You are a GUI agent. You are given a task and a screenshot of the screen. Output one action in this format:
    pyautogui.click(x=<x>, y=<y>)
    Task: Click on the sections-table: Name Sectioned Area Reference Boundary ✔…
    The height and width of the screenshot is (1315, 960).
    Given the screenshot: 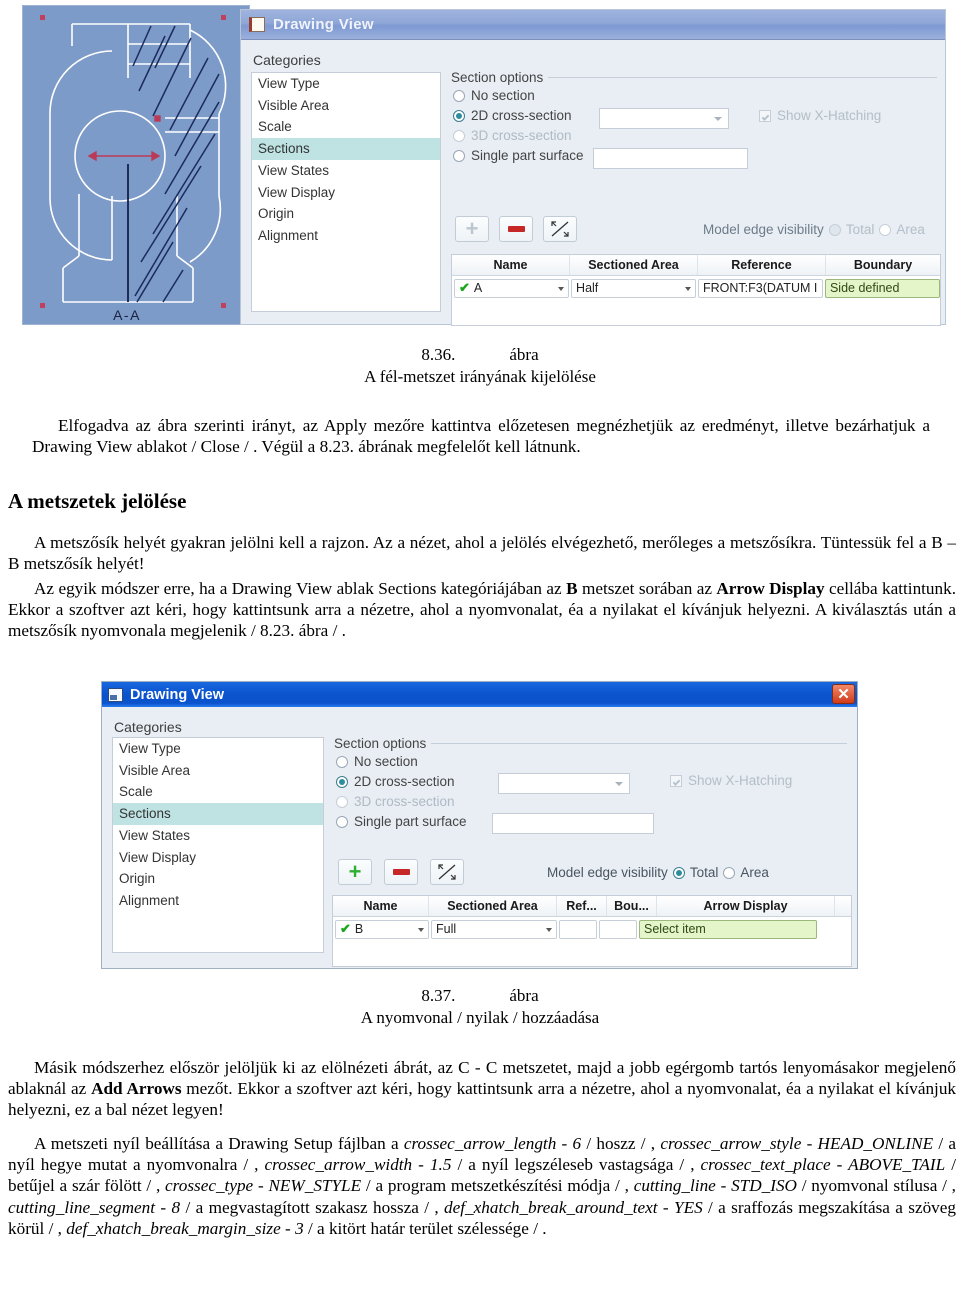 What is the action you would take?
    pyautogui.click(x=696, y=290)
    